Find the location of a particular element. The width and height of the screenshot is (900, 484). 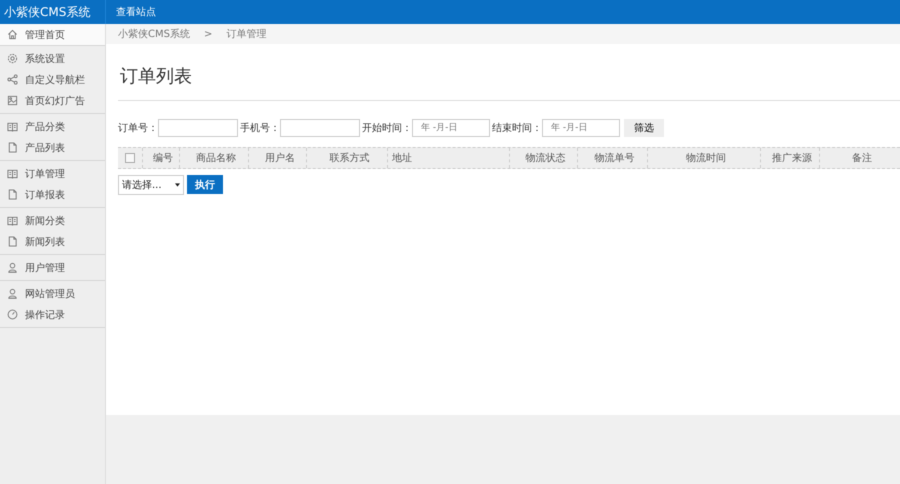

share-icon is located at coordinates (12, 79).